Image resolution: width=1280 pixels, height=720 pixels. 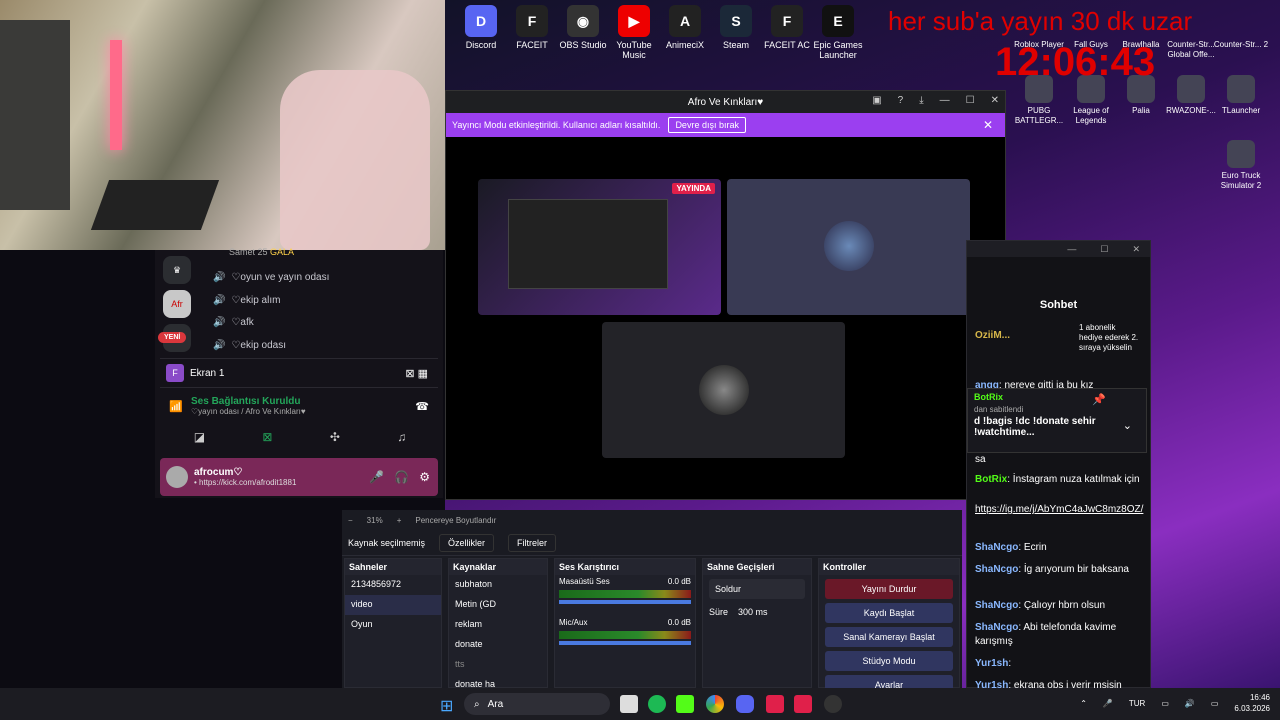 I want to click on zoom-minus: −, so click(x=350, y=520).